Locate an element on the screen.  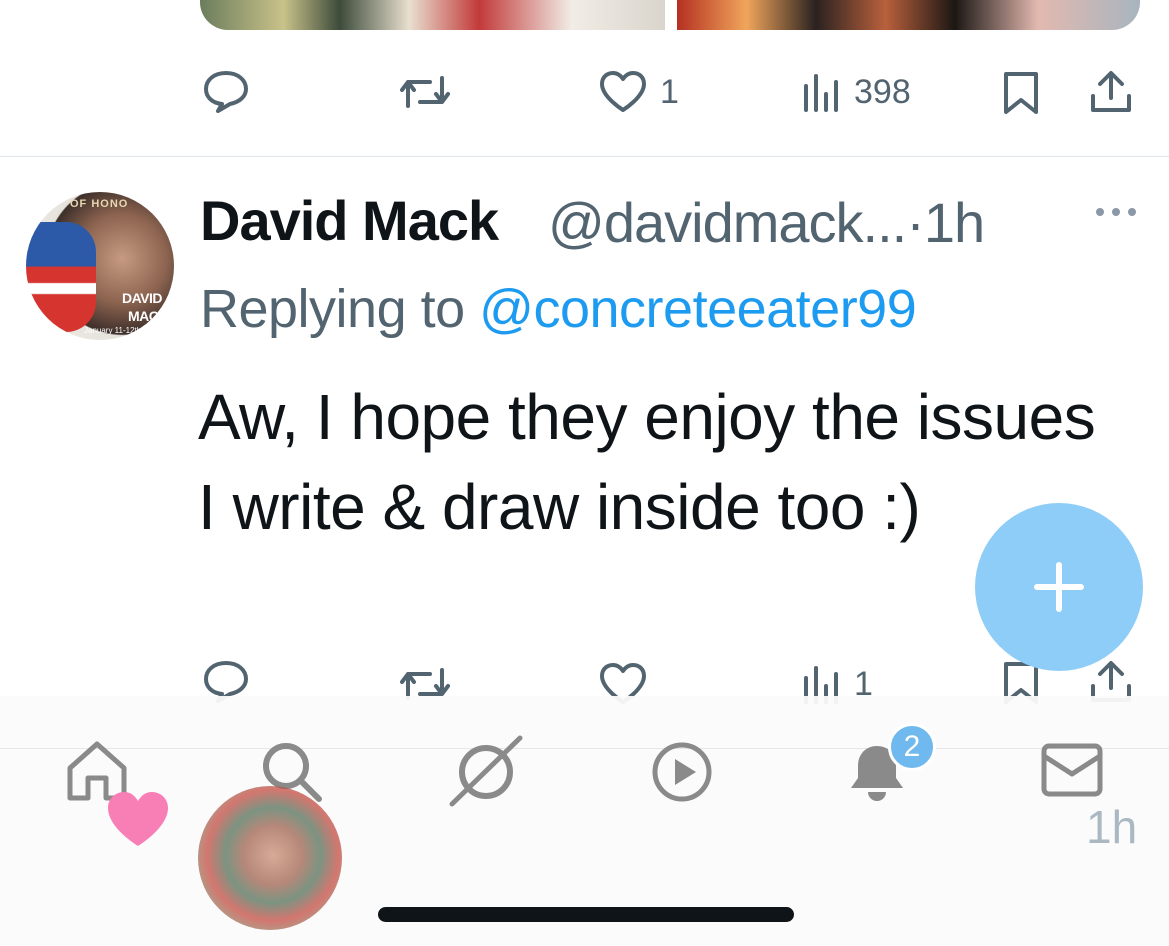
pink-heart-icon is located at coordinates (138, 821).